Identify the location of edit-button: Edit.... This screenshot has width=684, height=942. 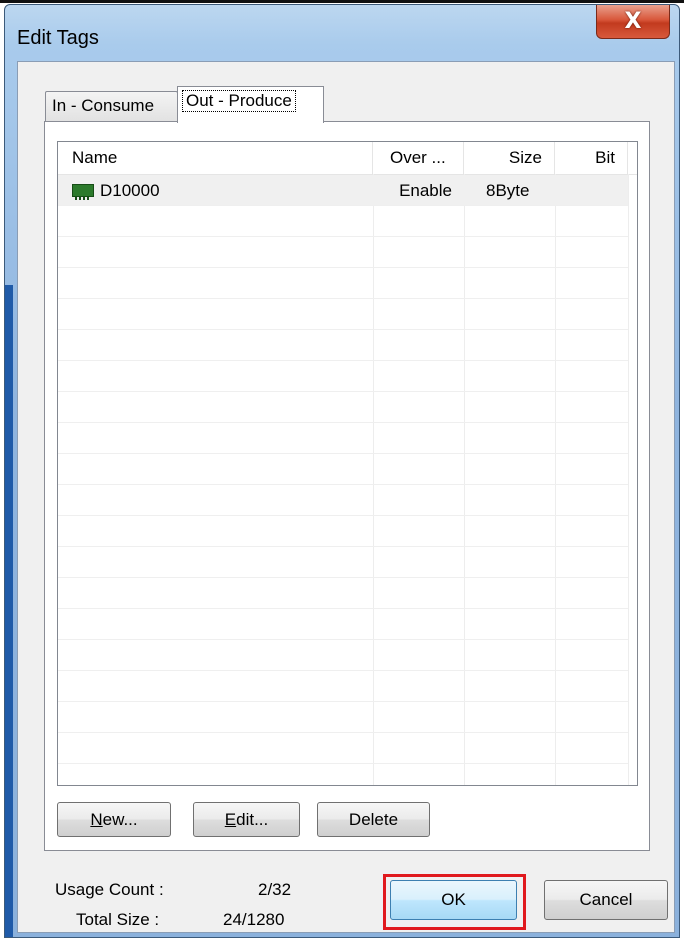
(246, 819).